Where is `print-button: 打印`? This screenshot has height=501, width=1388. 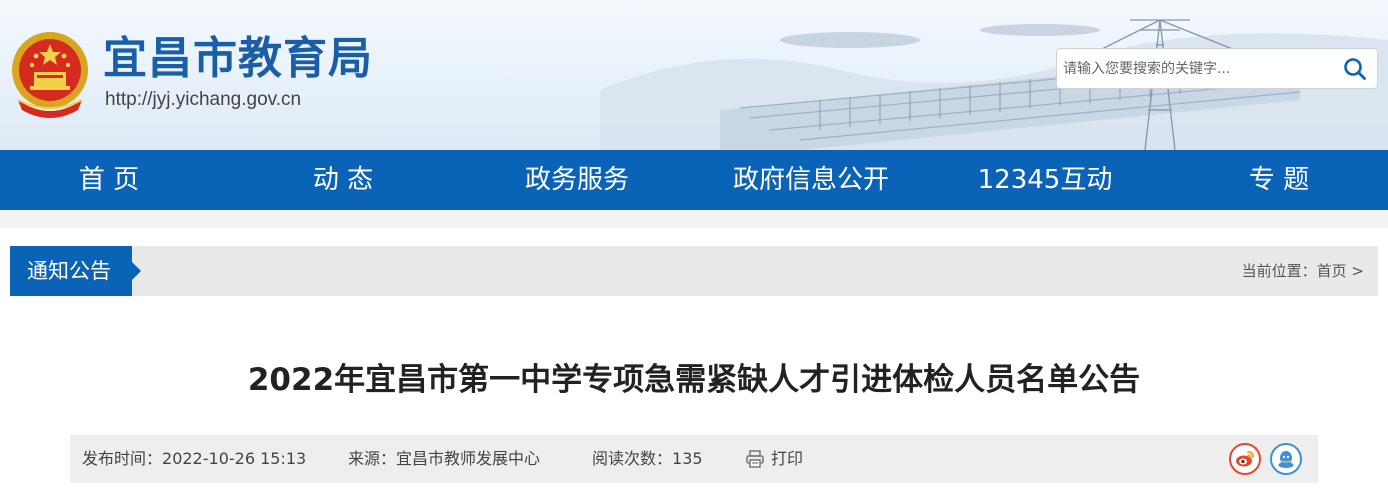
print-button: 打印 is located at coordinates (774, 459).